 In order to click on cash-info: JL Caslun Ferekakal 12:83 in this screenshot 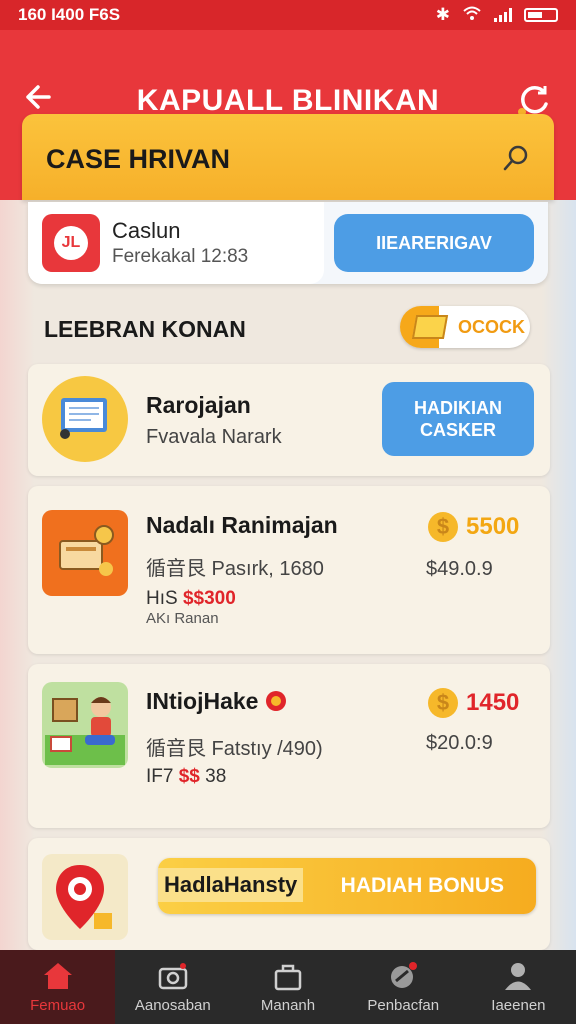, I will do `click(176, 243)`.